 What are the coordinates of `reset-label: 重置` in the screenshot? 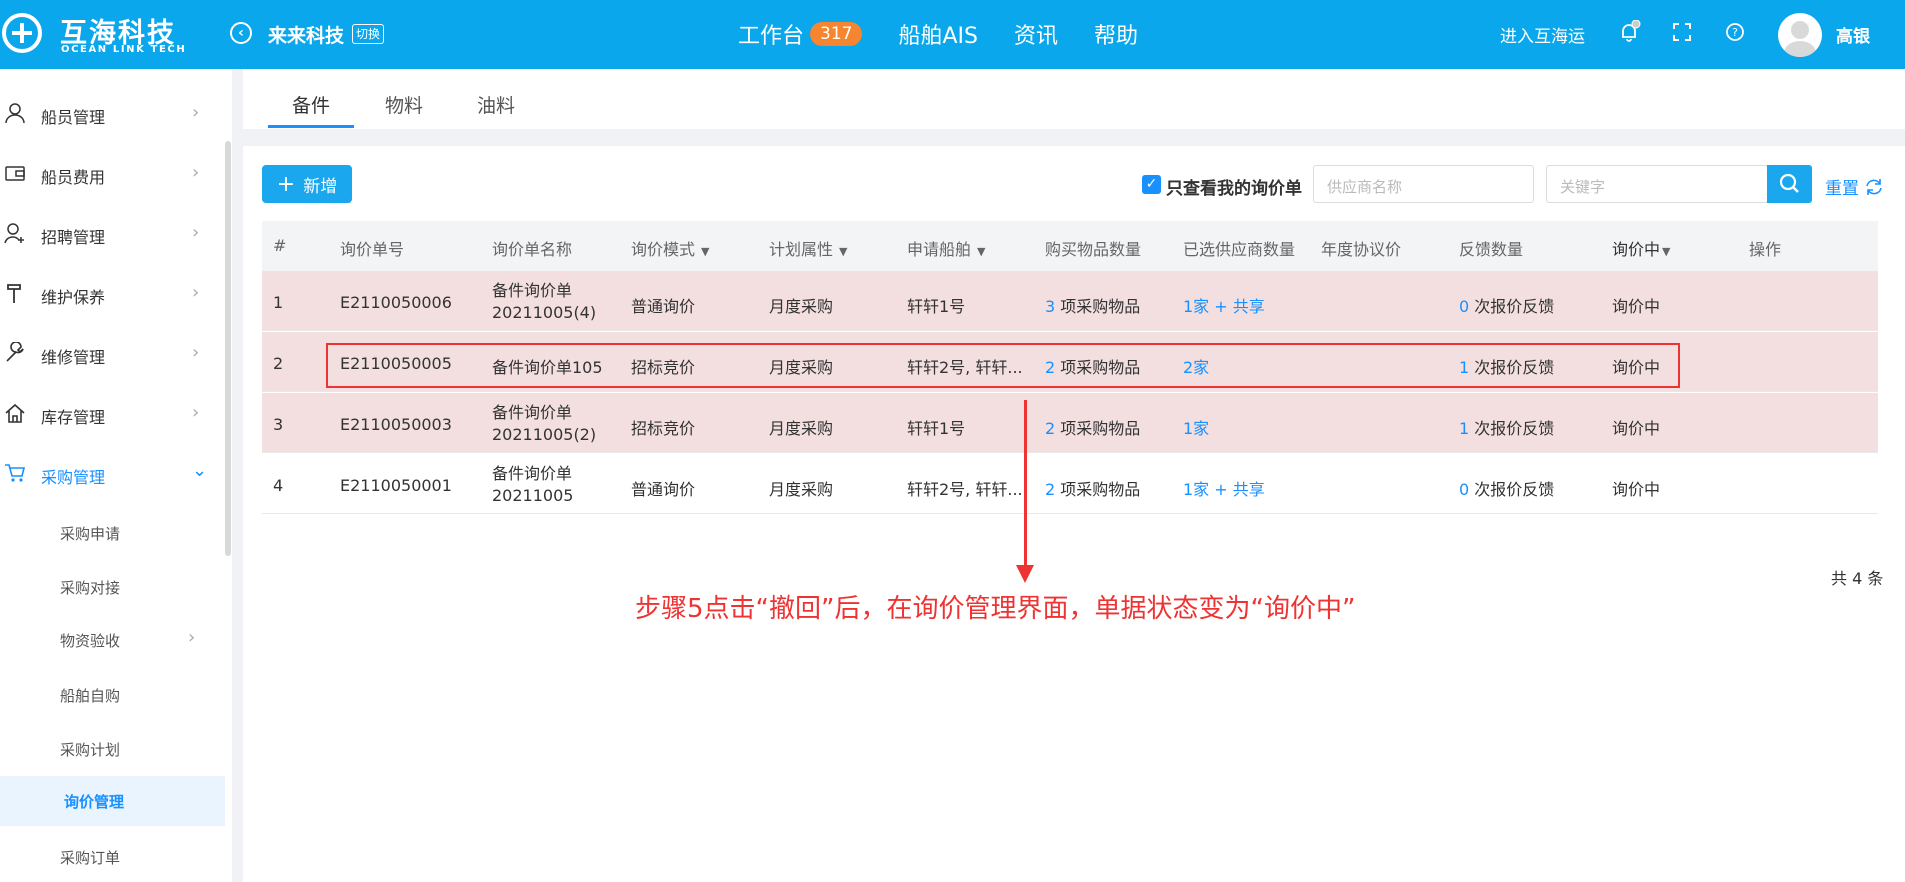 It's located at (1842, 189).